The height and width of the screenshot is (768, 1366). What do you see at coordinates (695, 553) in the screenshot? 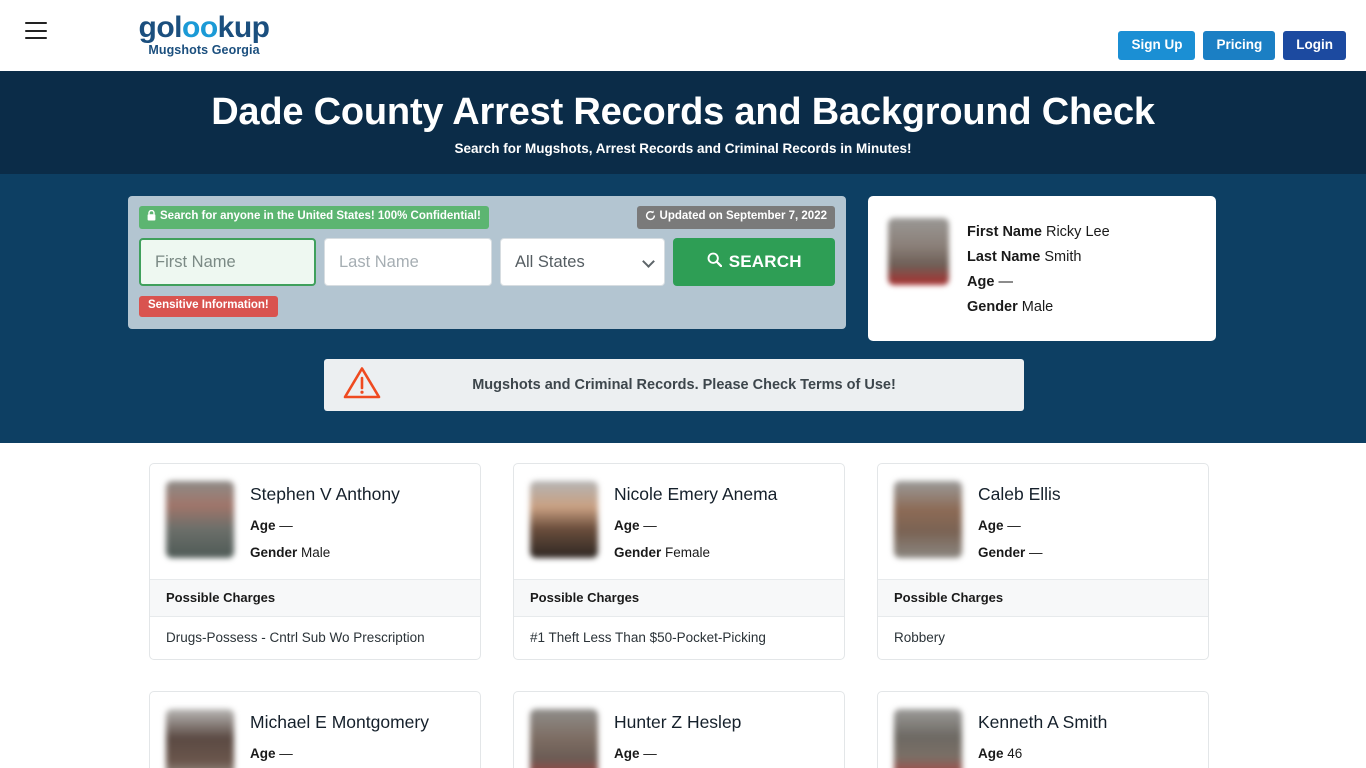
I see `result-gender-row: Gender Female` at bounding box center [695, 553].